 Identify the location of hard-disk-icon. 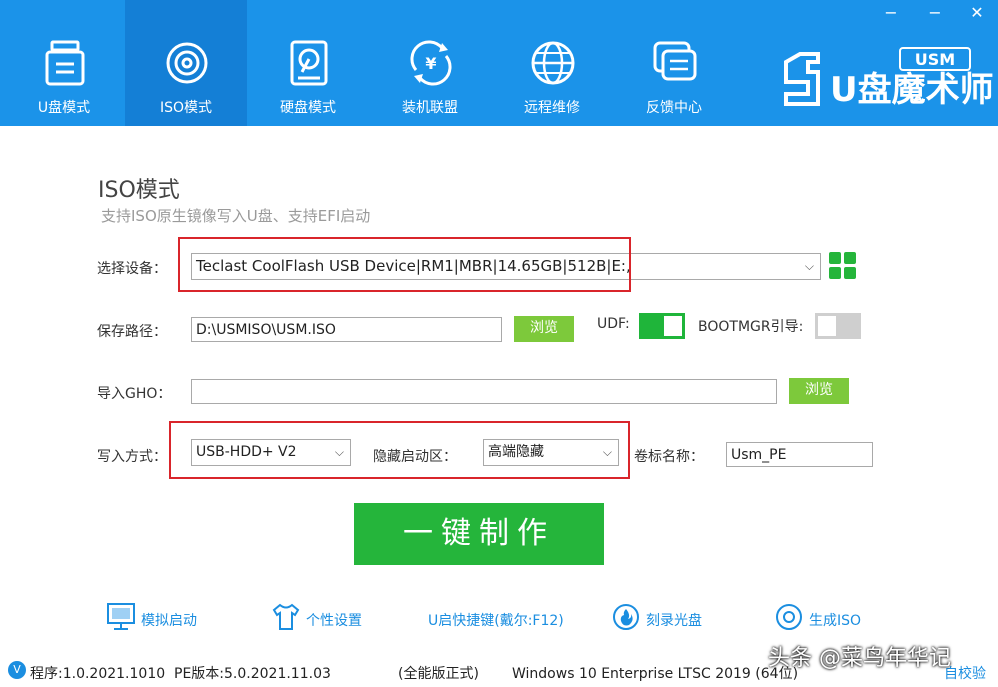
(309, 63).